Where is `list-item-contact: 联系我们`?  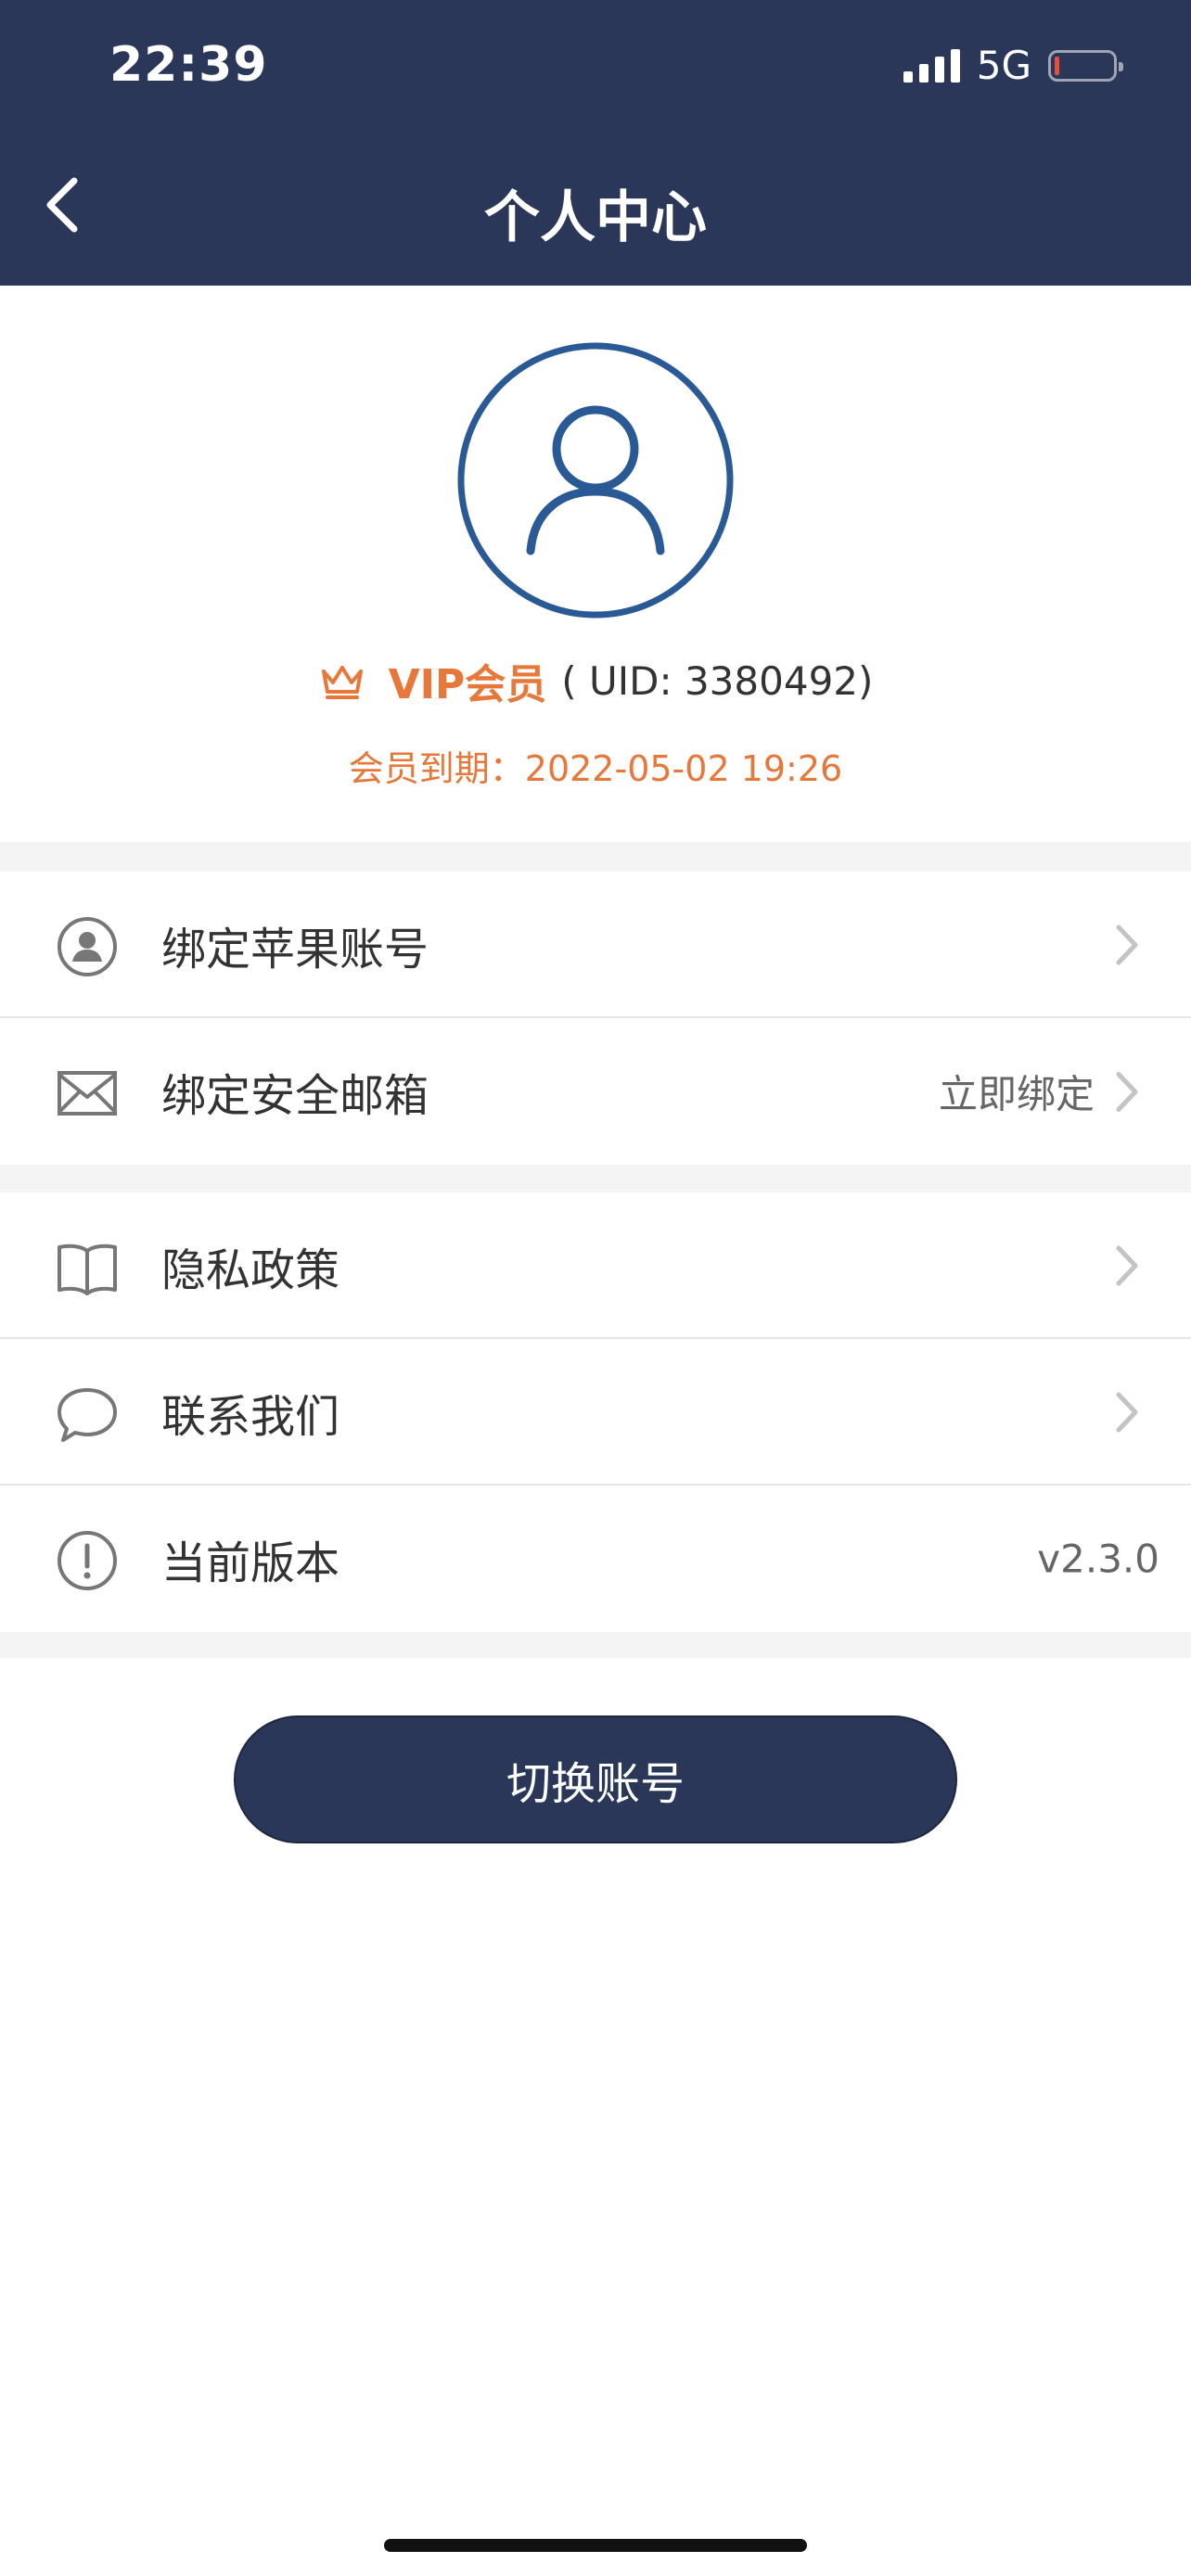
list-item-contact: 联系我们 is located at coordinates (595, 1412).